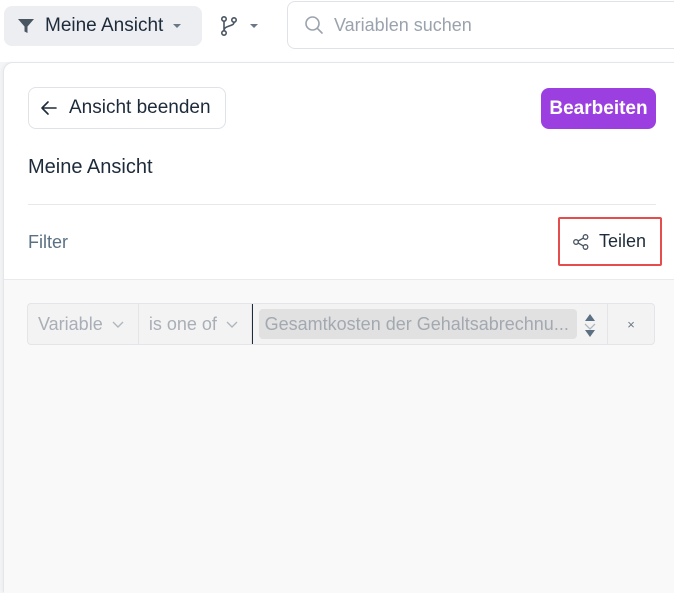 The image size is (674, 593). I want to click on clear-filter-button: ×, so click(631, 324).